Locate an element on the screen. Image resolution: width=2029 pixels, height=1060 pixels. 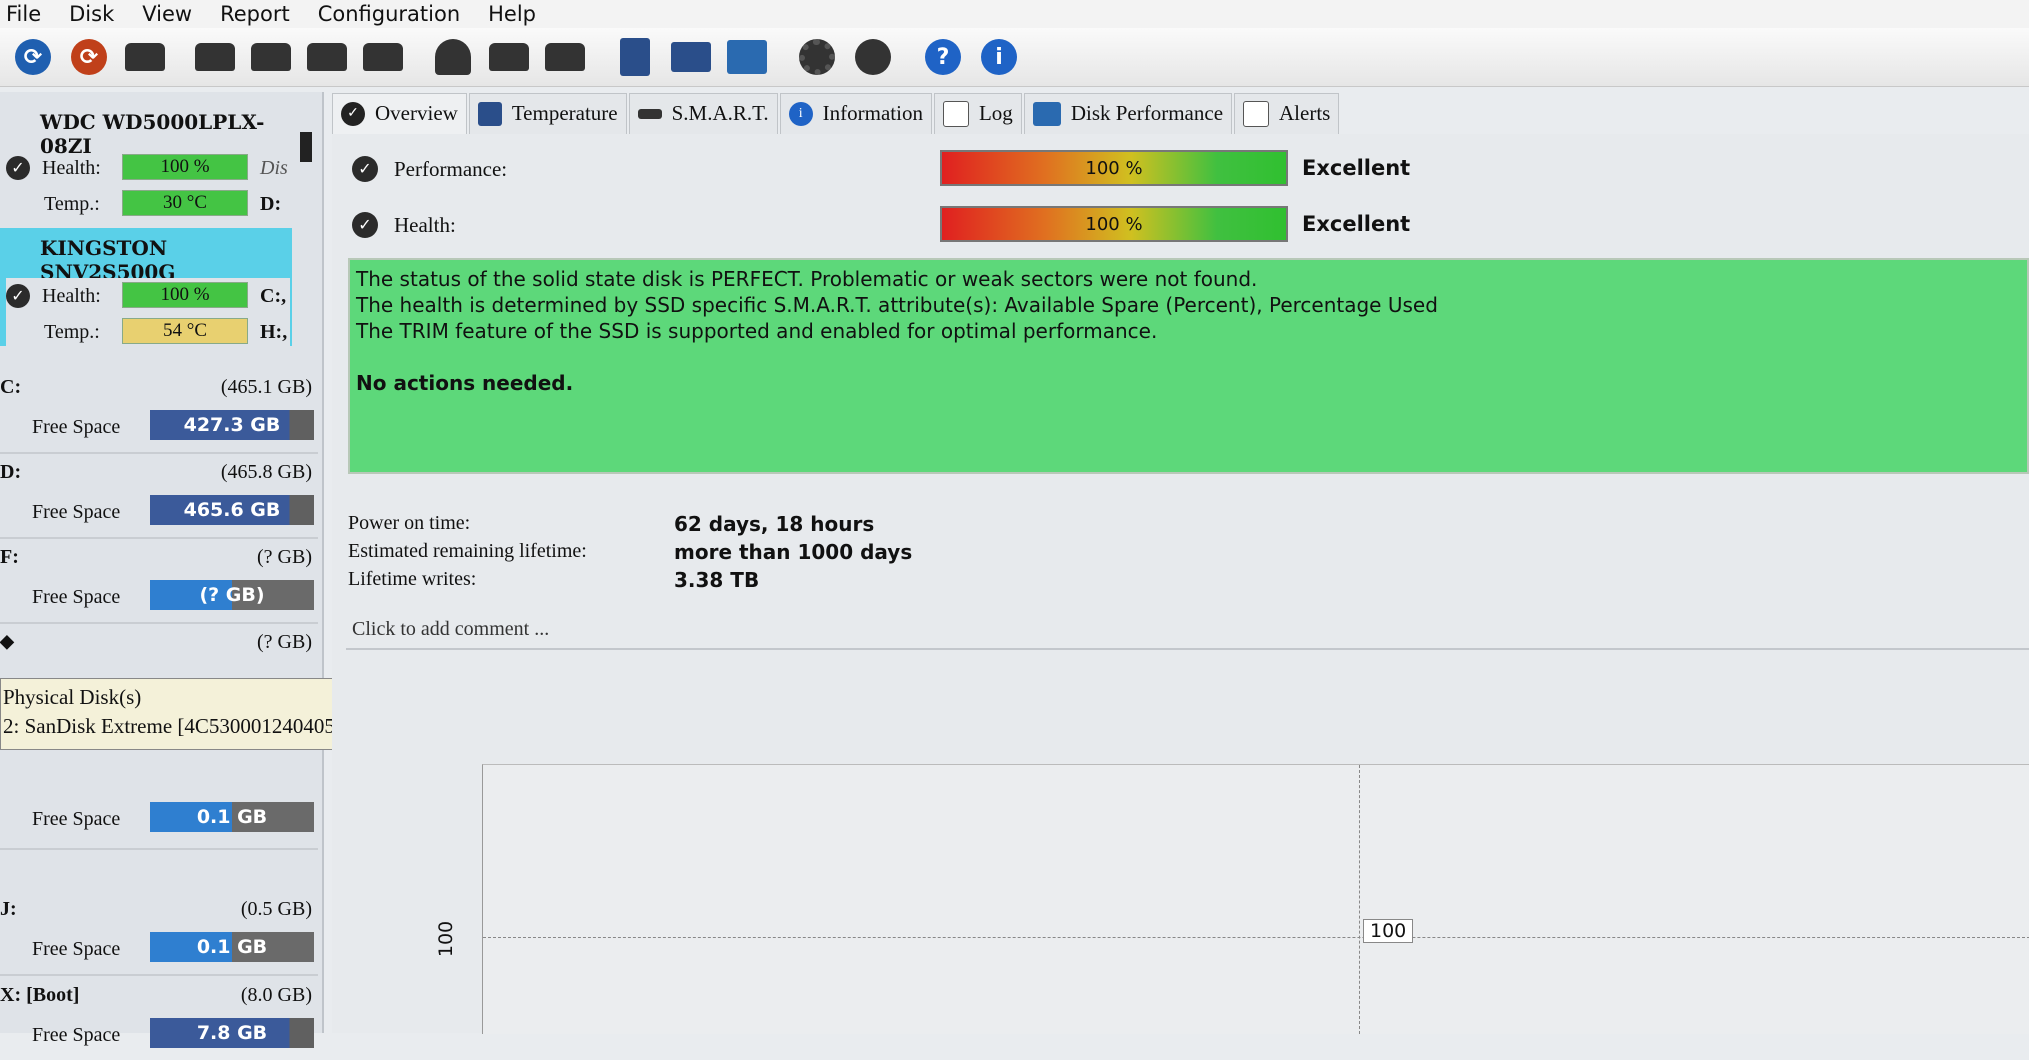
menu-file: File is located at coordinates (23, 14).